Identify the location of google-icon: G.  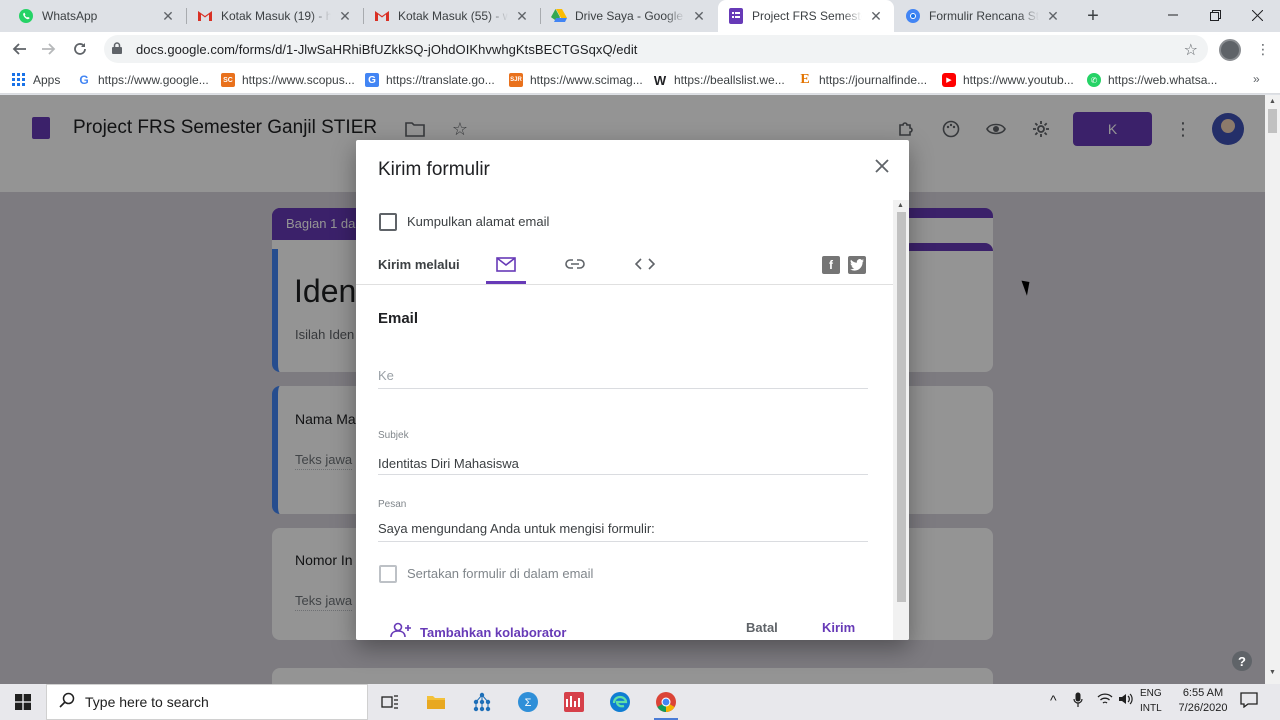
(84, 80).